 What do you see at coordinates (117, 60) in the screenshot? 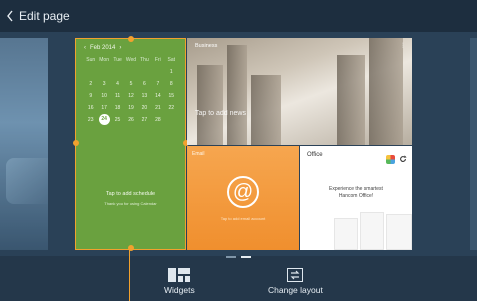
I see `weekday-label: Tue` at bounding box center [117, 60].